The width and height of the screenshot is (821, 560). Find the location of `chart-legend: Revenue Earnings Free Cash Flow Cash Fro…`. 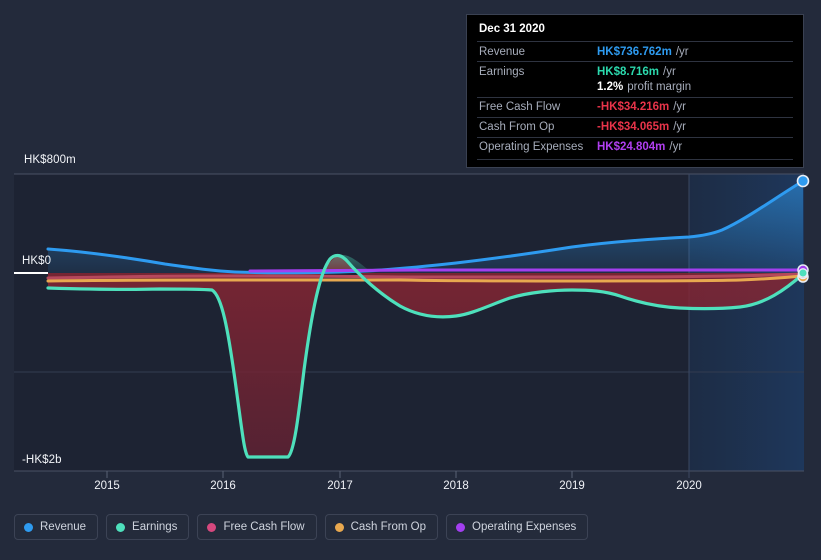

chart-legend: Revenue Earnings Free Cash Flow Cash Fro… is located at coordinates (301, 527).